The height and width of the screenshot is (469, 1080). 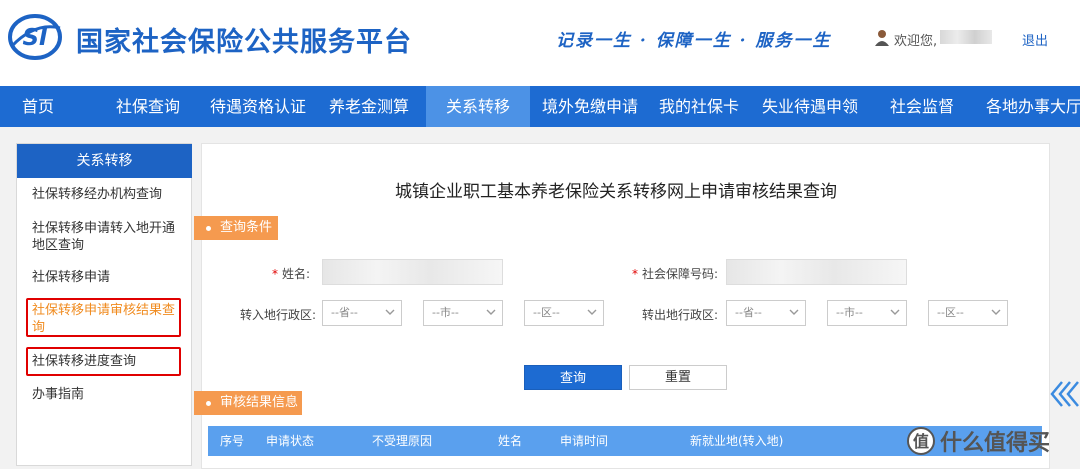 What do you see at coordinates (916, 41) in the screenshot?
I see `welcome-text: 欢迎您,` at bounding box center [916, 41].